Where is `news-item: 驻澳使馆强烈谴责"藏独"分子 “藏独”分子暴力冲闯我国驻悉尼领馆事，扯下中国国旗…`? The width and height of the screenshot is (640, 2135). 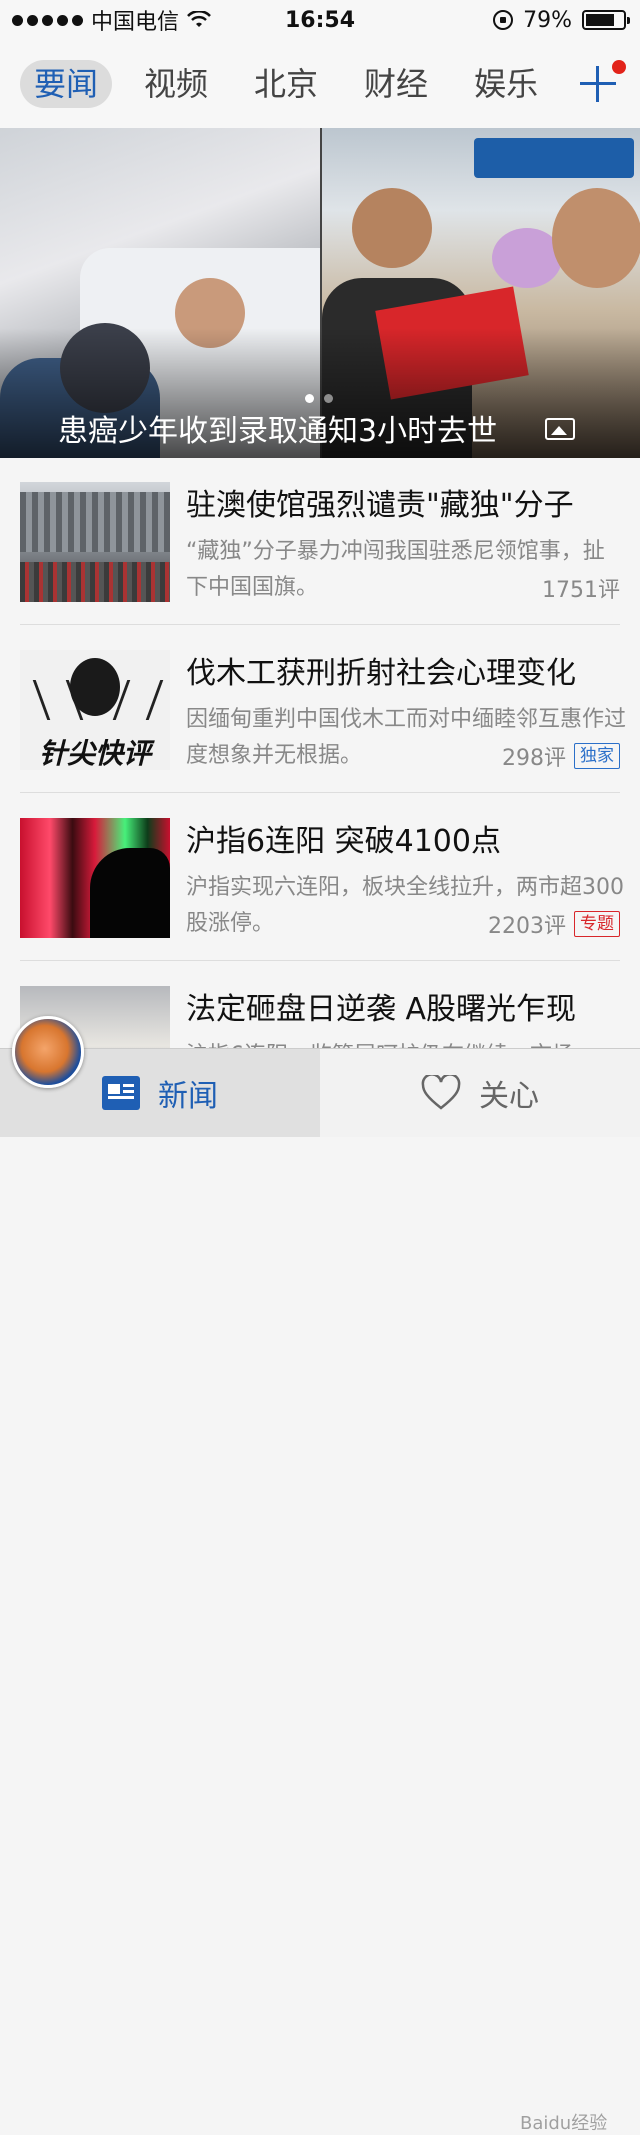 news-item: 驻澳使馆强烈谴责"藏独"分子 “藏独”分子暴力冲闯我国驻悉尼领馆事，扯下中国国旗… is located at coordinates (320, 541).